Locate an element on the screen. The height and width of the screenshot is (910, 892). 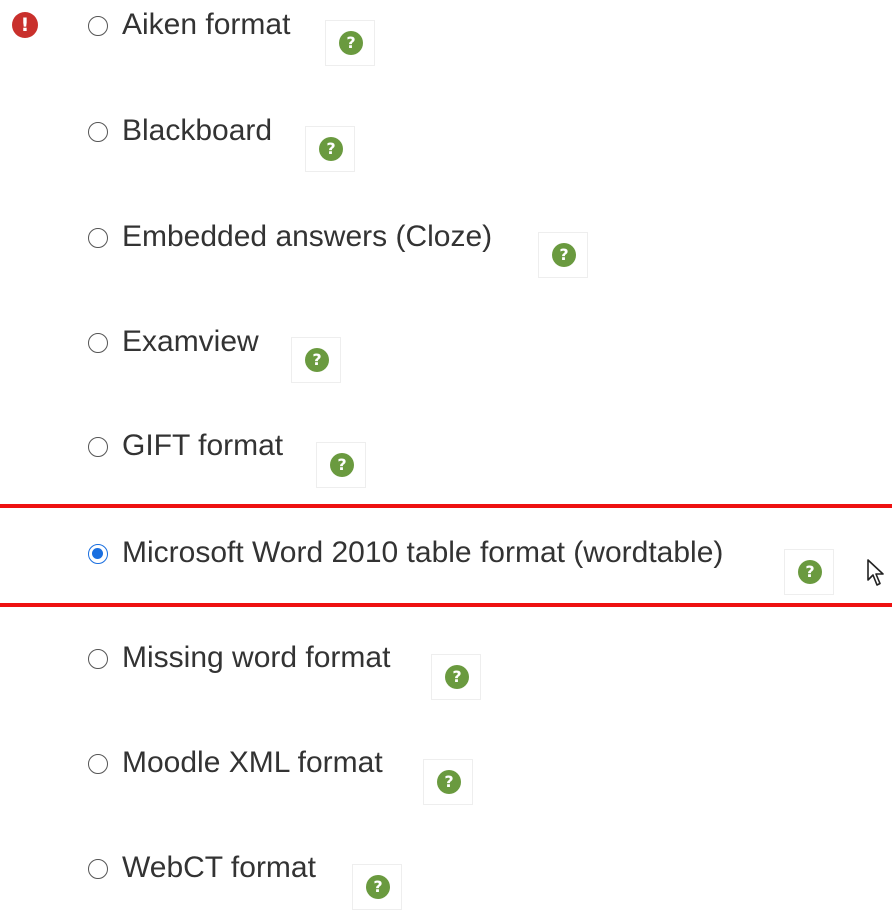
radio-gift-format is located at coordinates (98, 447).